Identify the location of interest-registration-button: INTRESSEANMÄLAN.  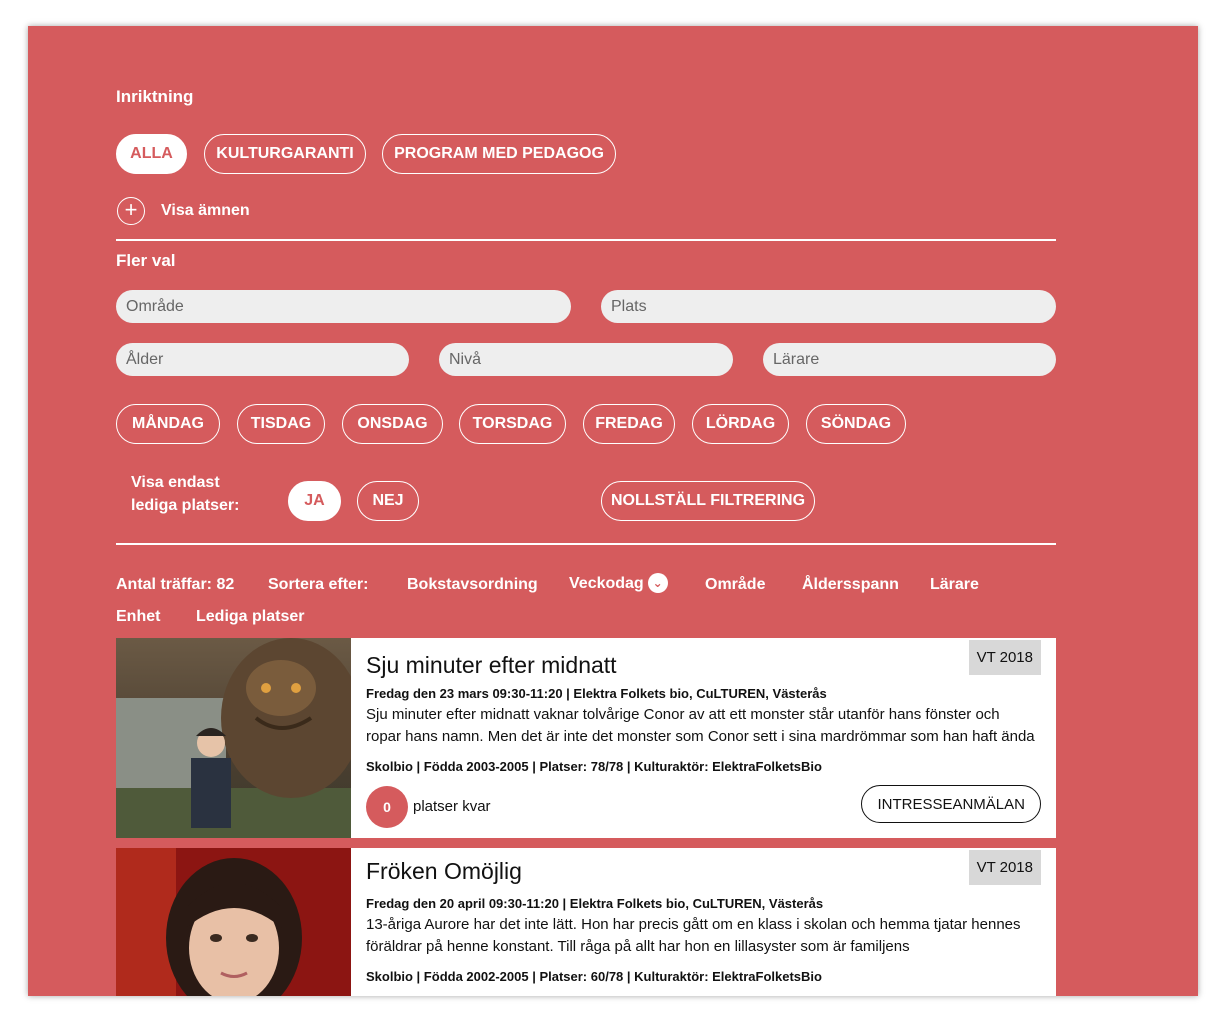
(951, 804).